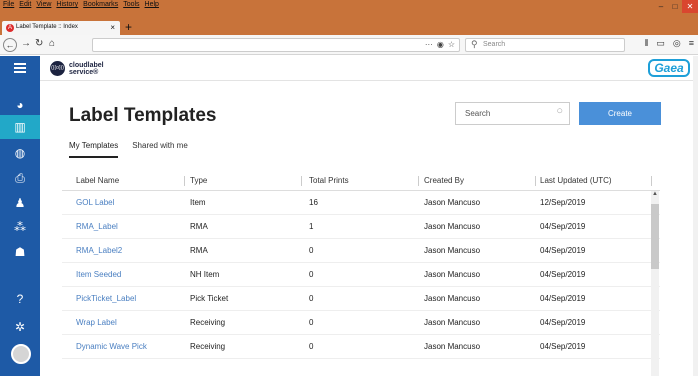  Describe the element at coordinates (451, 44) in the screenshot. I see `bookmark-star-icon: ☆` at that location.